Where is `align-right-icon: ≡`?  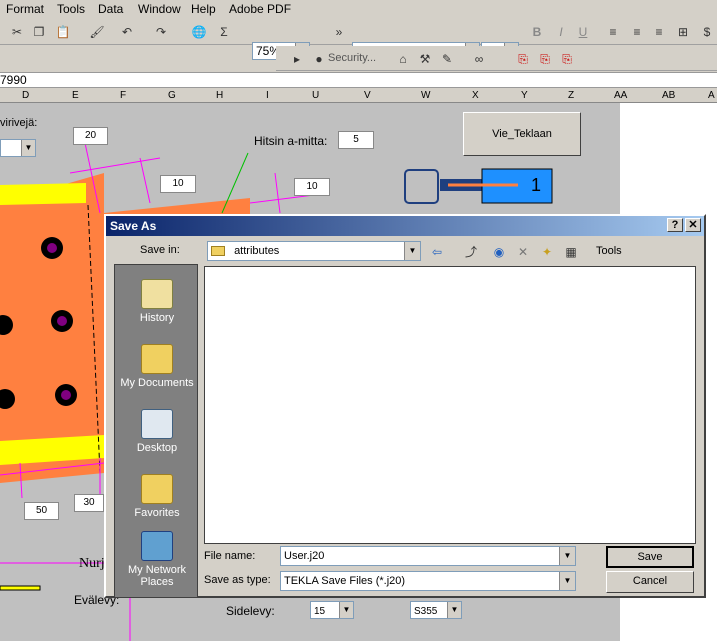
align-right-icon: ≡ is located at coordinates (659, 32).